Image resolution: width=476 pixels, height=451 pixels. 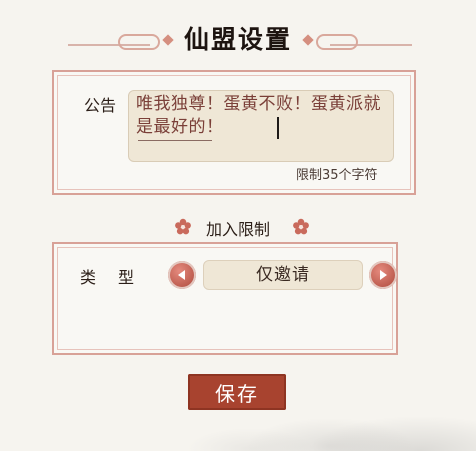 What do you see at coordinates (237, 392) in the screenshot?
I see `save-button: 保存` at bounding box center [237, 392].